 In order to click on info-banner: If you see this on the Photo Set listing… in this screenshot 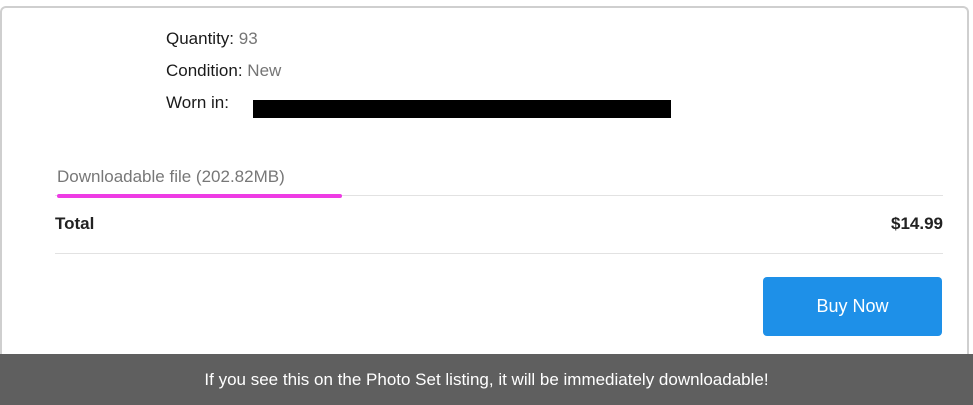, I will do `click(486, 379)`.